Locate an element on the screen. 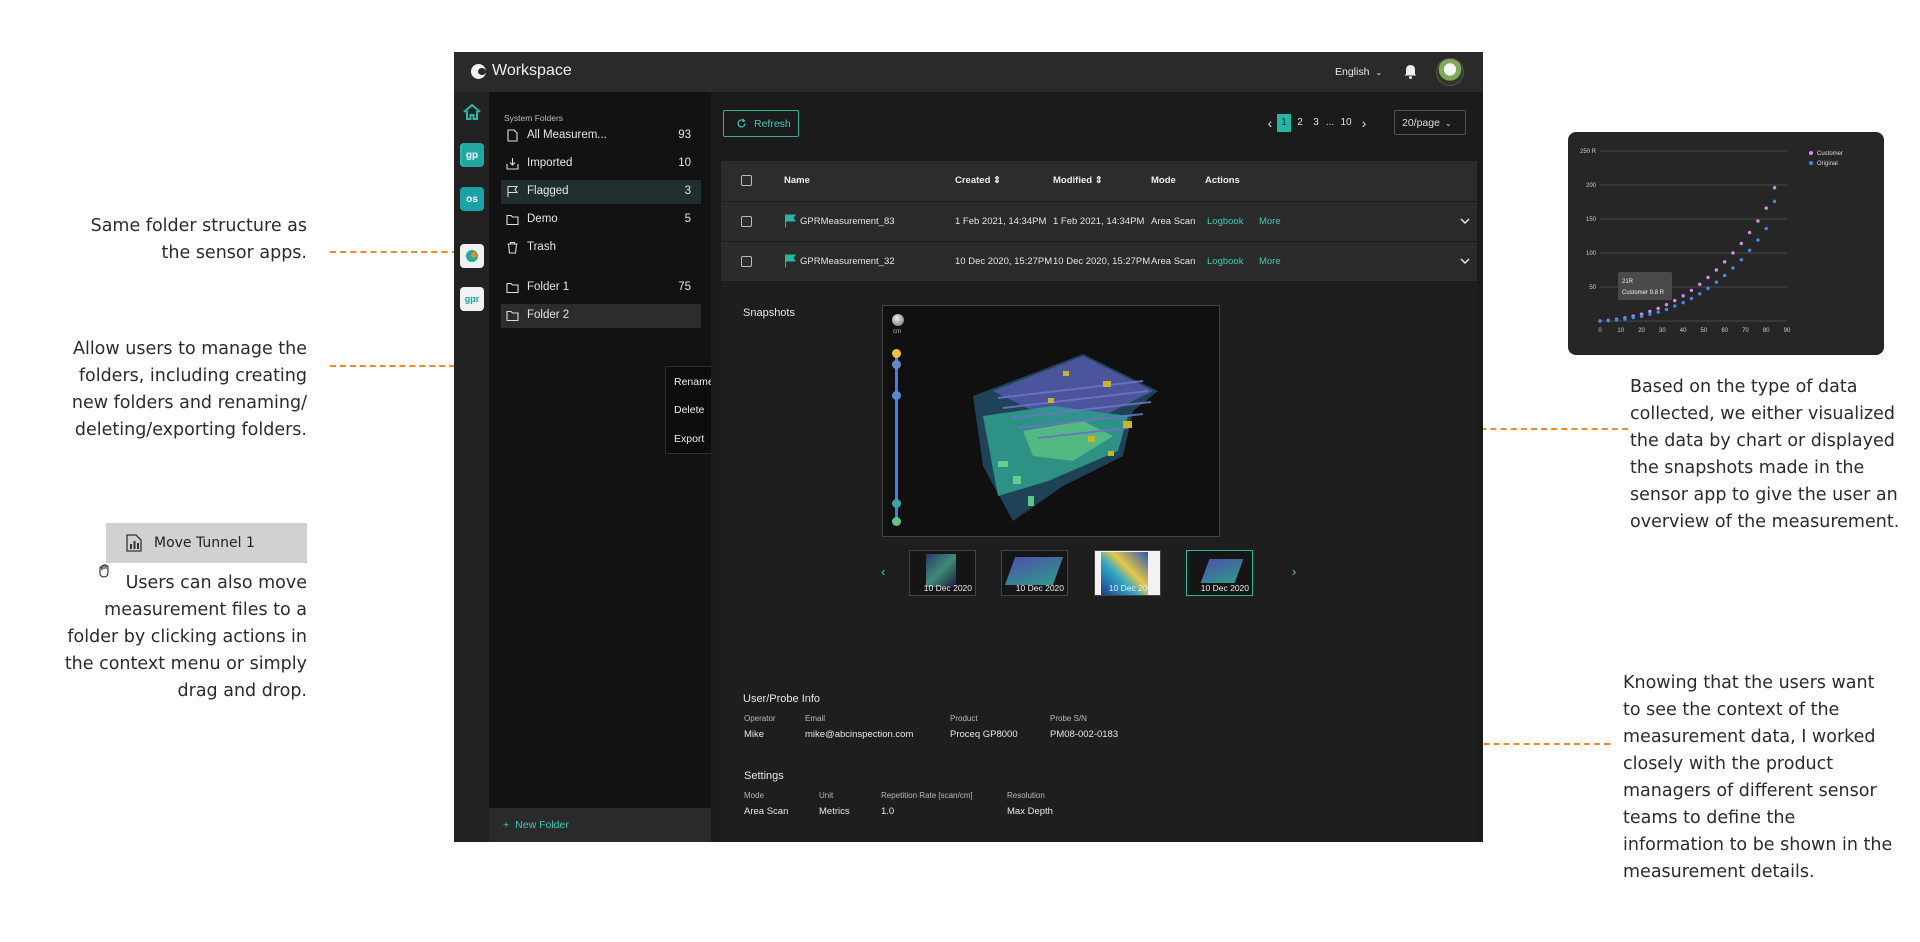 The image size is (1920, 942). folder-item-flagged: Flagged 3 is located at coordinates (601, 192).